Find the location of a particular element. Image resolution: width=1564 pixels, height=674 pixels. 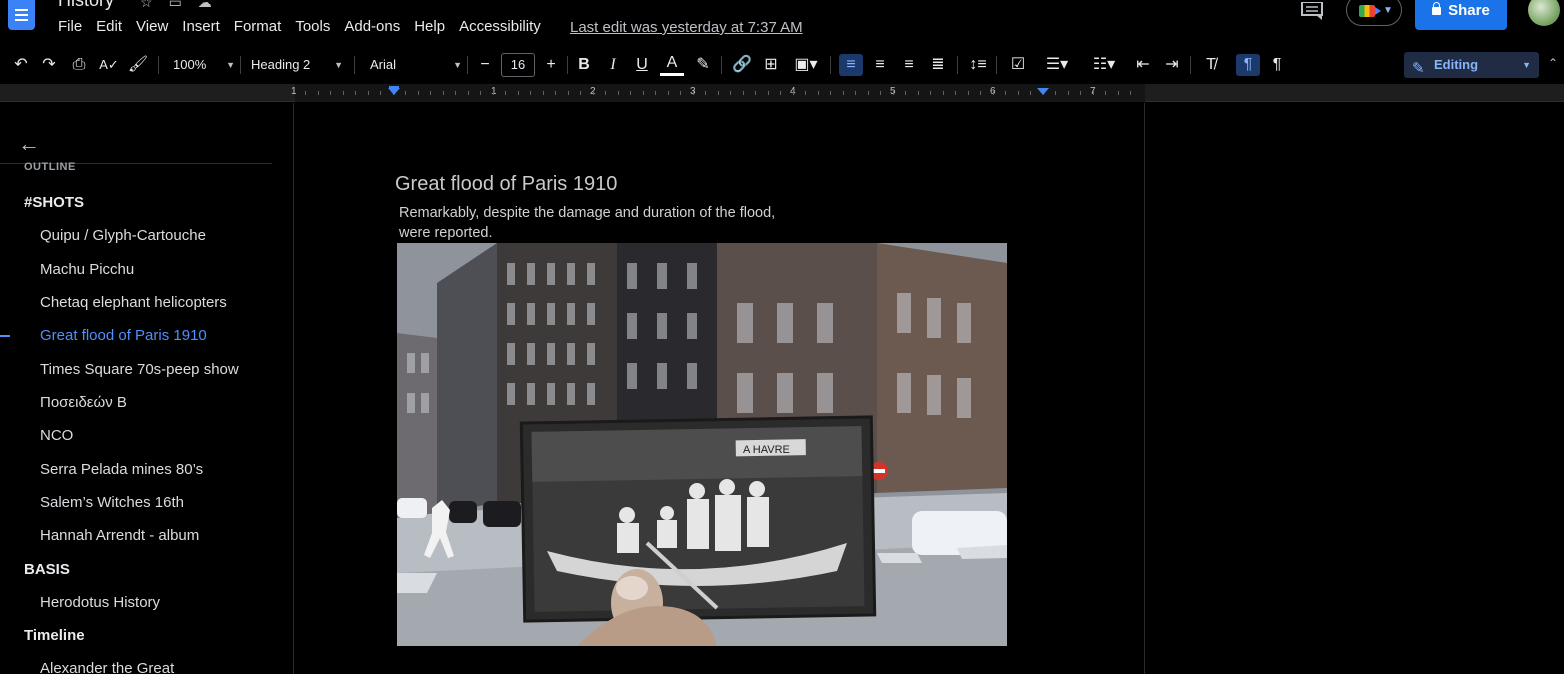

left-to-right-icon: ¶ is located at coordinates (1248, 65).